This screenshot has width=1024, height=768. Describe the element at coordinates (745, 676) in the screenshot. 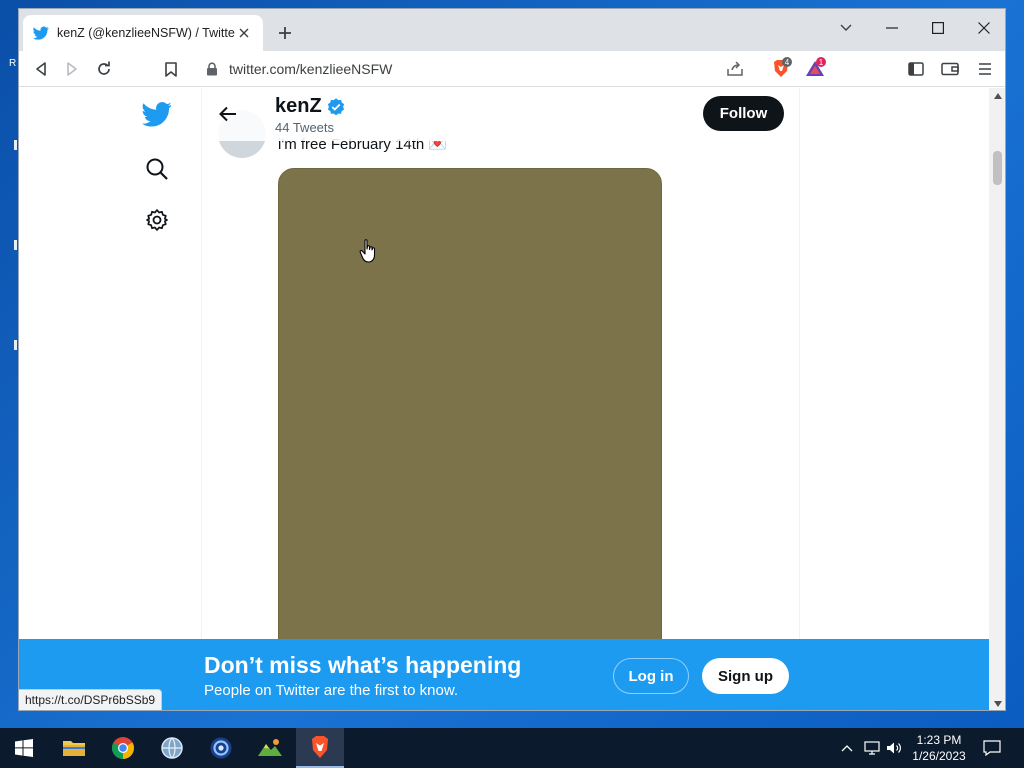

I see `signup-button: Sign up` at that location.